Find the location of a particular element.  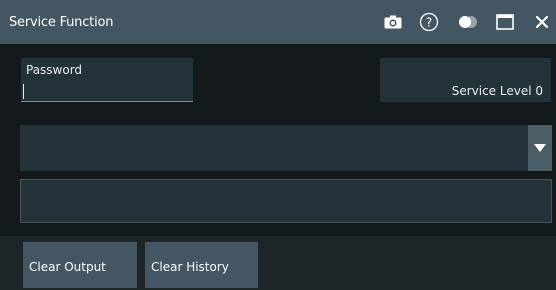

service-level-display: Service Level 0 is located at coordinates (465, 80).